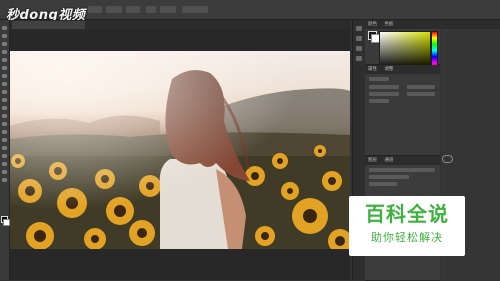 The height and width of the screenshot is (281, 500). Describe the element at coordinates (372, 24) in the screenshot. I see `tab-color: 颜色` at that location.